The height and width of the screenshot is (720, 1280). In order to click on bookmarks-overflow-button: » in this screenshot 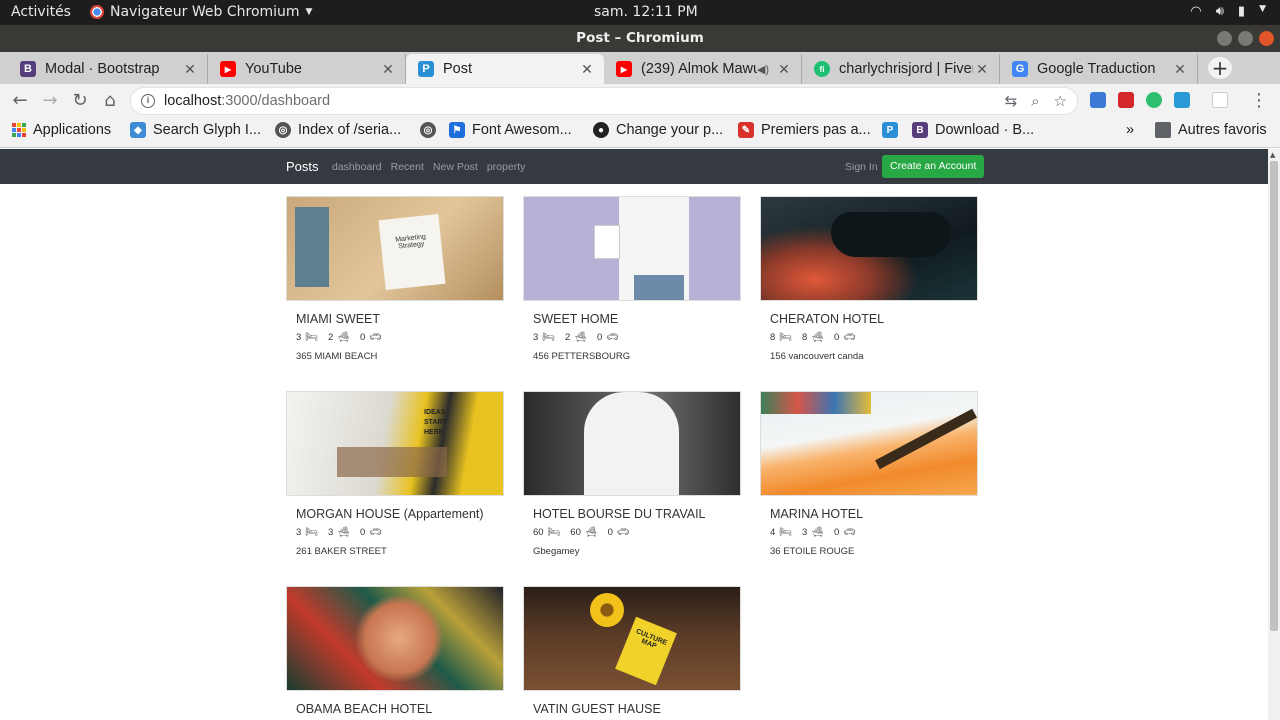, I will do `click(1130, 130)`.